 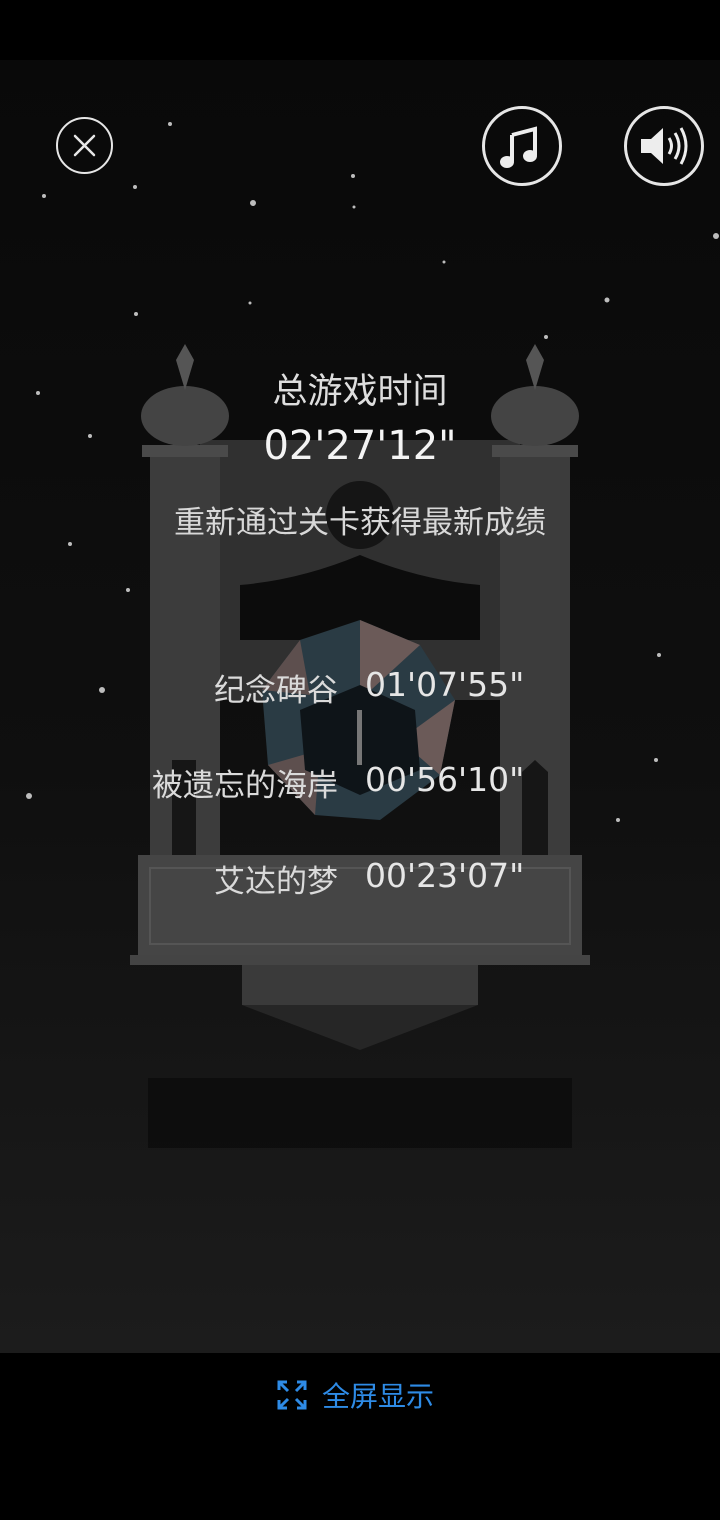 I want to click on music-toggle-button, so click(x=522, y=146).